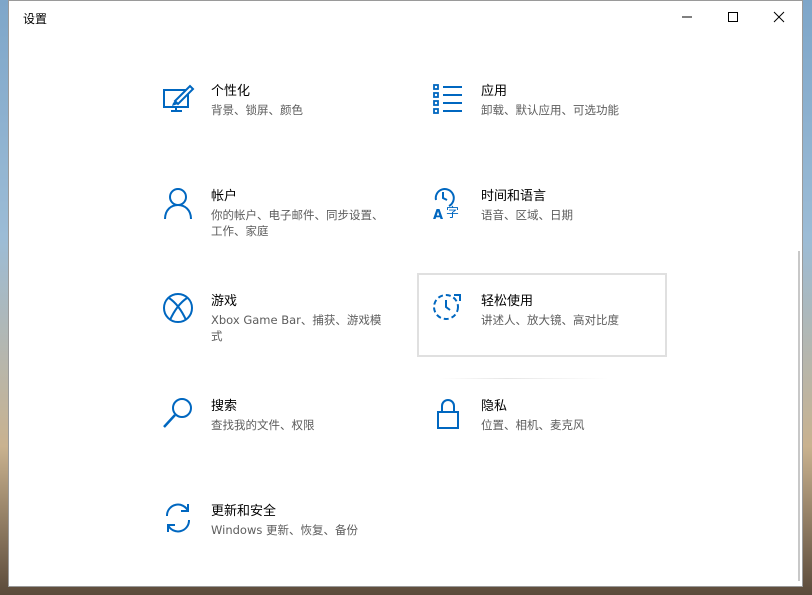 Image resolution: width=812 pixels, height=595 pixels. What do you see at coordinates (448, 98) in the screenshot?
I see `apps-icon` at bounding box center [448, 98].